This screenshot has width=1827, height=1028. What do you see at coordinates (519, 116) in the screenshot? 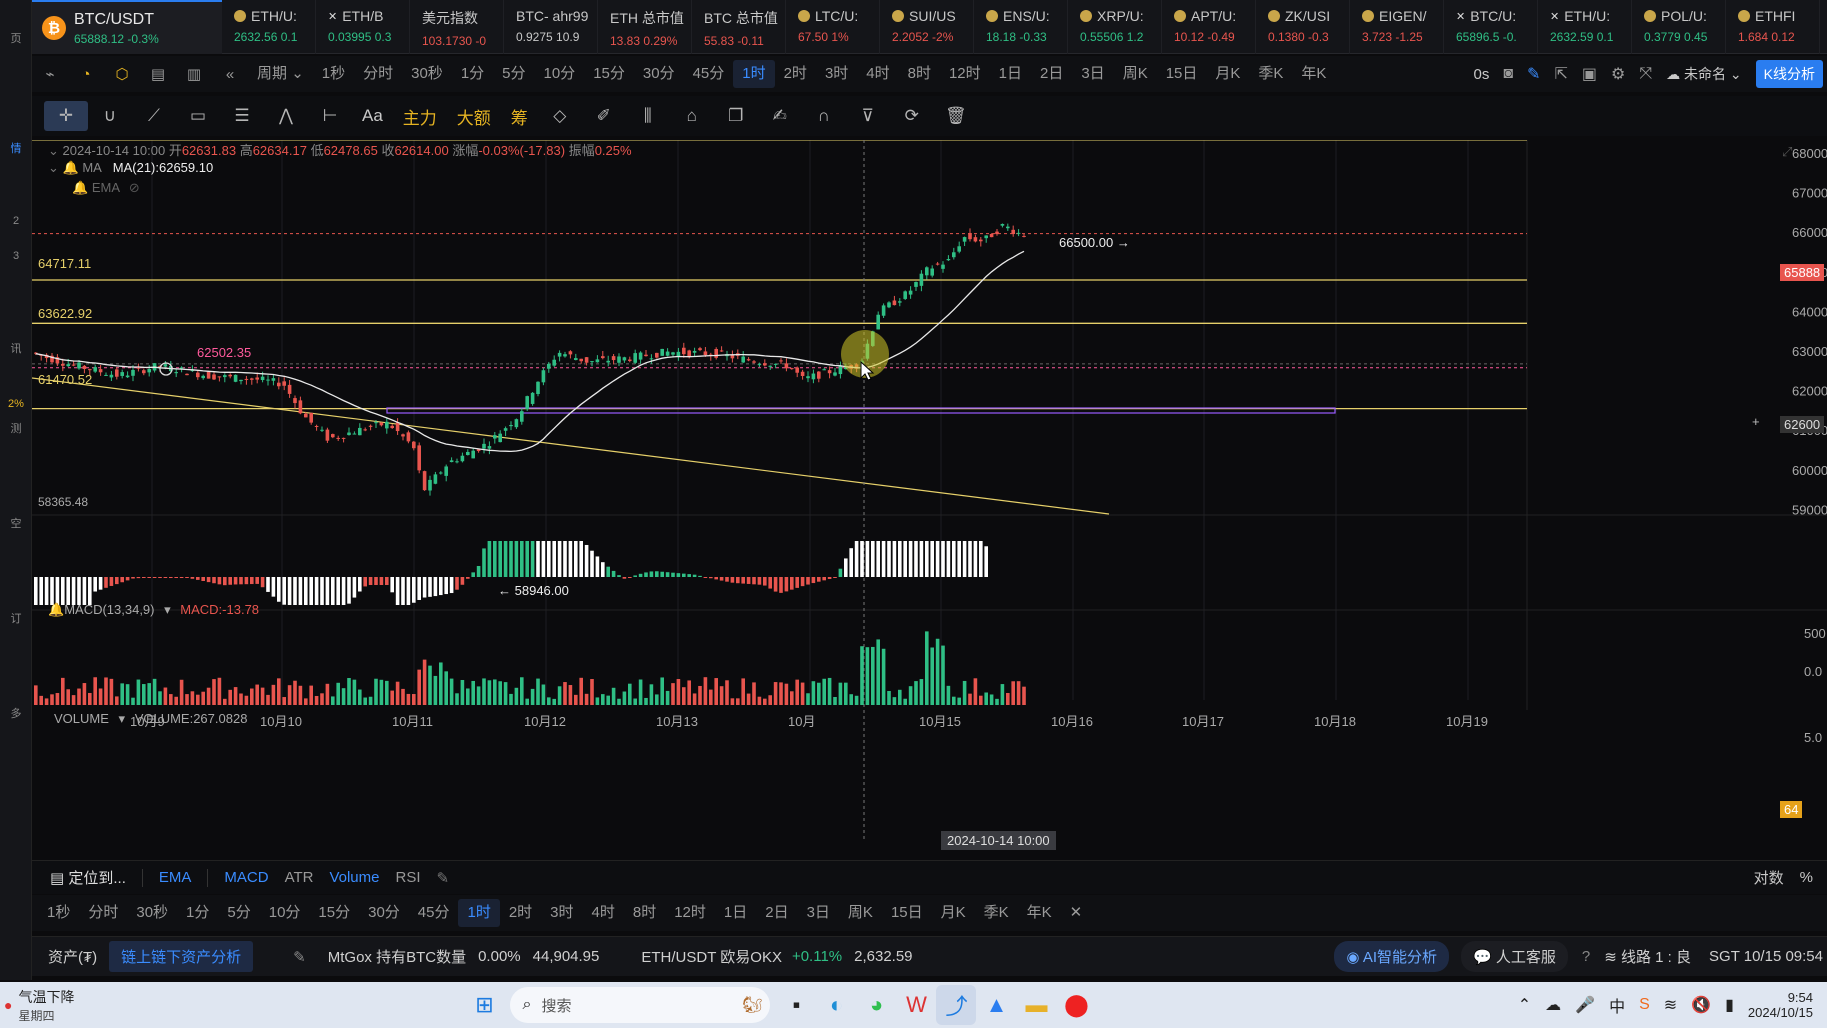
I see `chips-tool: 筹` at bounding box center [519, 116].